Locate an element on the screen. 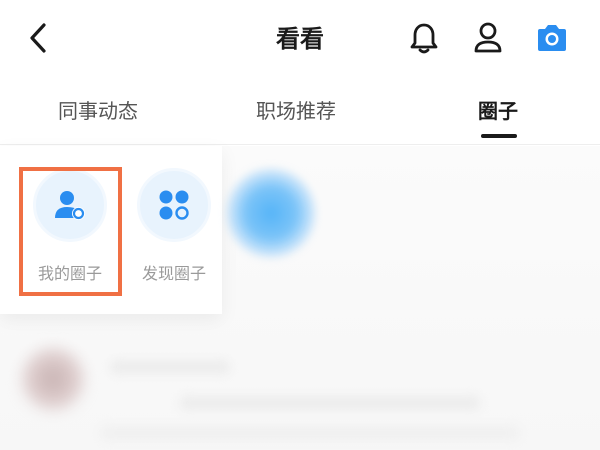  discover-circles-entry: 发现圈子 is located at coordinates (174, 226).